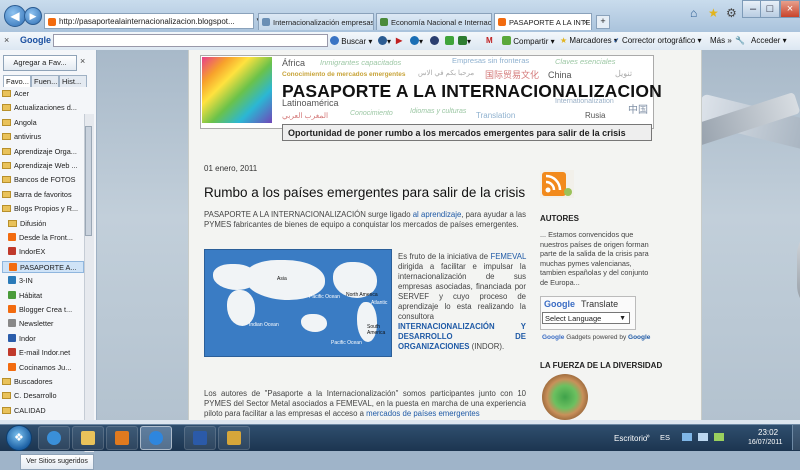 Image resolution: width=800 pixels, height=470 pixels. What do you see at coordinates (82, 61) in the screenshot?
I see `favorites-close-icon: ×` at bounding box center [82, 61].